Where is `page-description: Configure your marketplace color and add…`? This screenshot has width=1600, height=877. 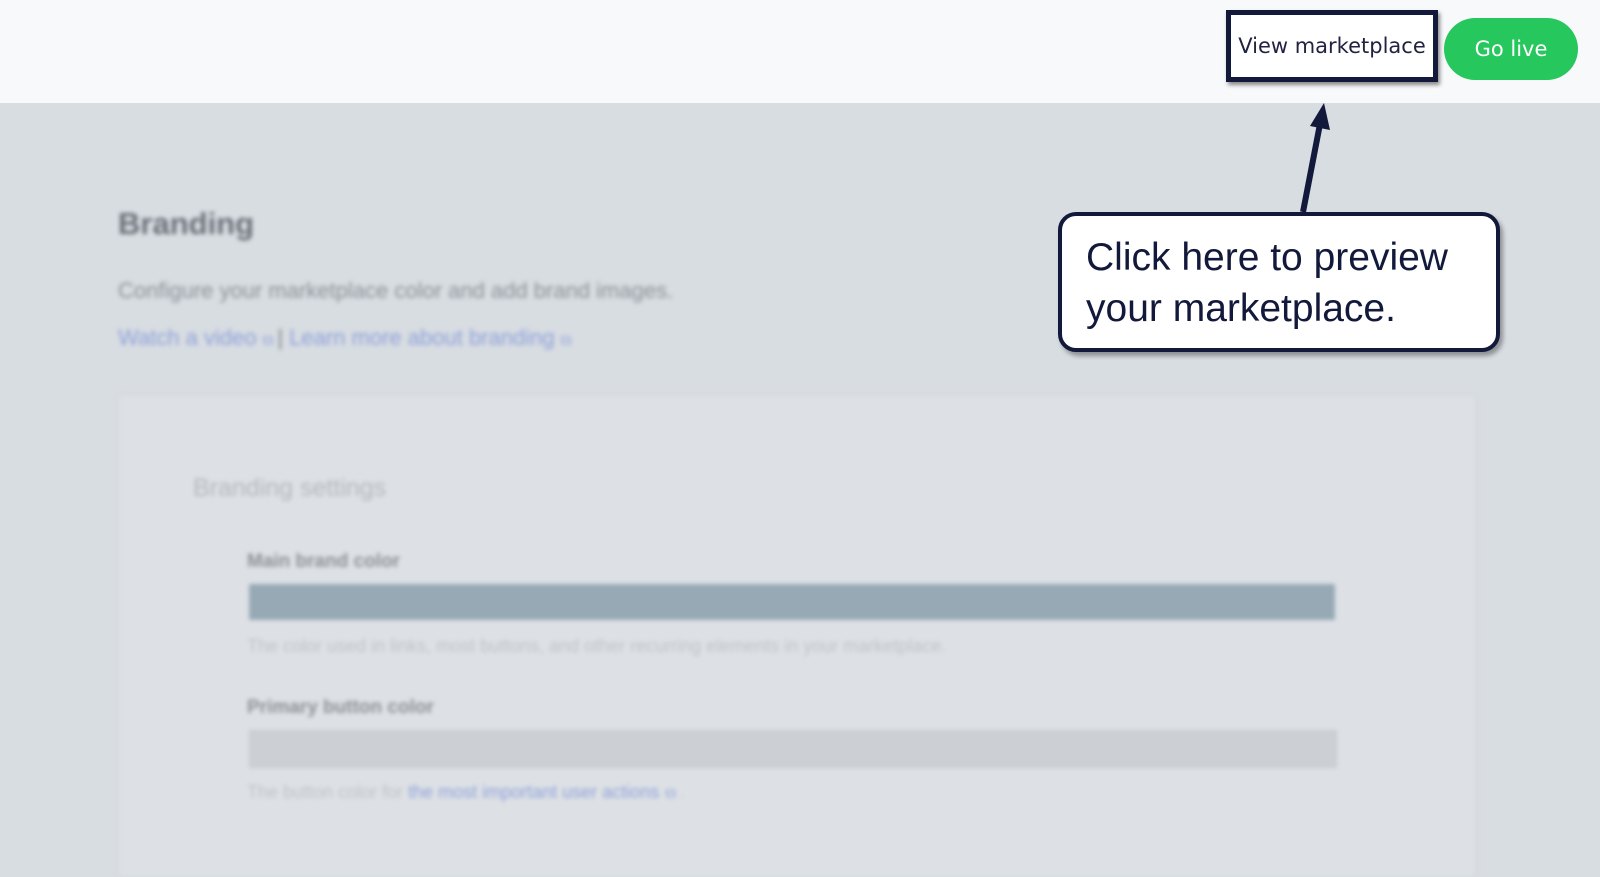 page-description: Configure your marketplace color and add… is located at coordinates (396, 290).